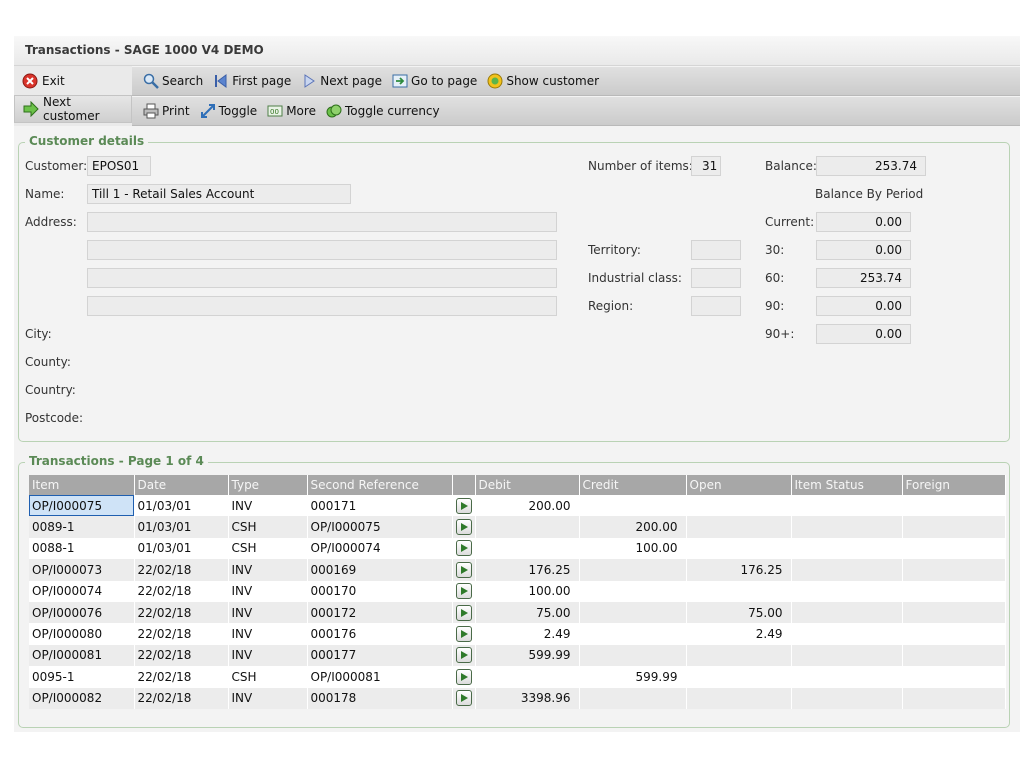  I want to click on cell-item: 0095-1, so click(82, 677).